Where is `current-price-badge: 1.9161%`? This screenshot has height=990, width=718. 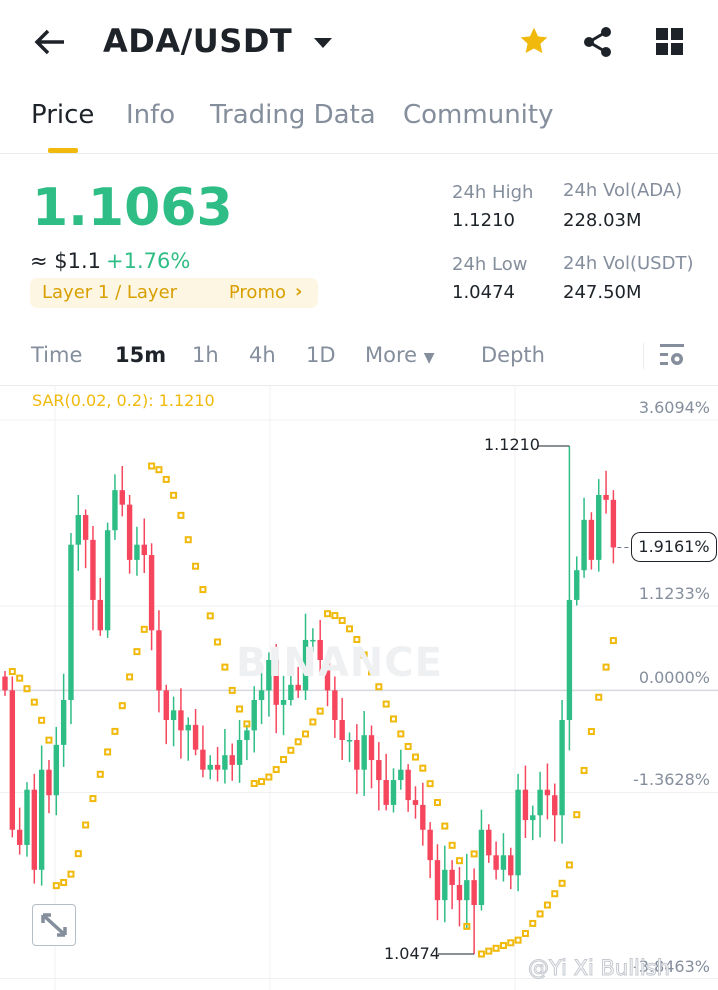
current-price-badge: 1.9161% is located at coordinates (674, 547).